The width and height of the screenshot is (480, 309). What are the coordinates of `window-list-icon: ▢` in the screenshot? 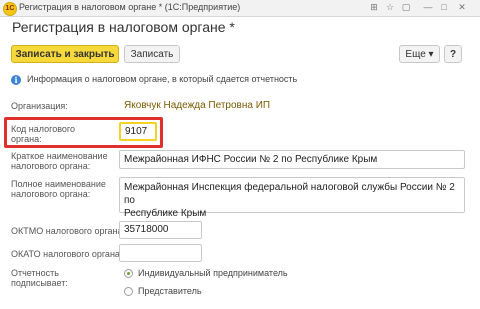 It's located at (406, 7).